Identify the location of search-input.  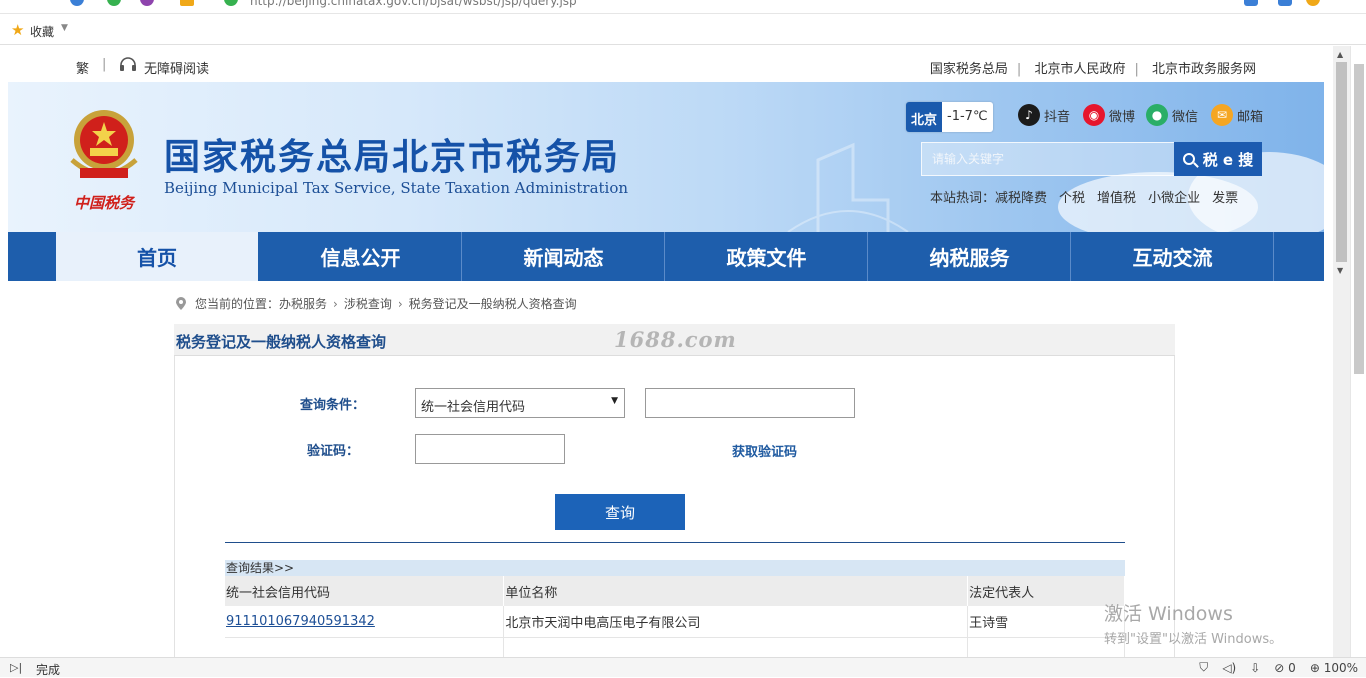
(1047, 159).